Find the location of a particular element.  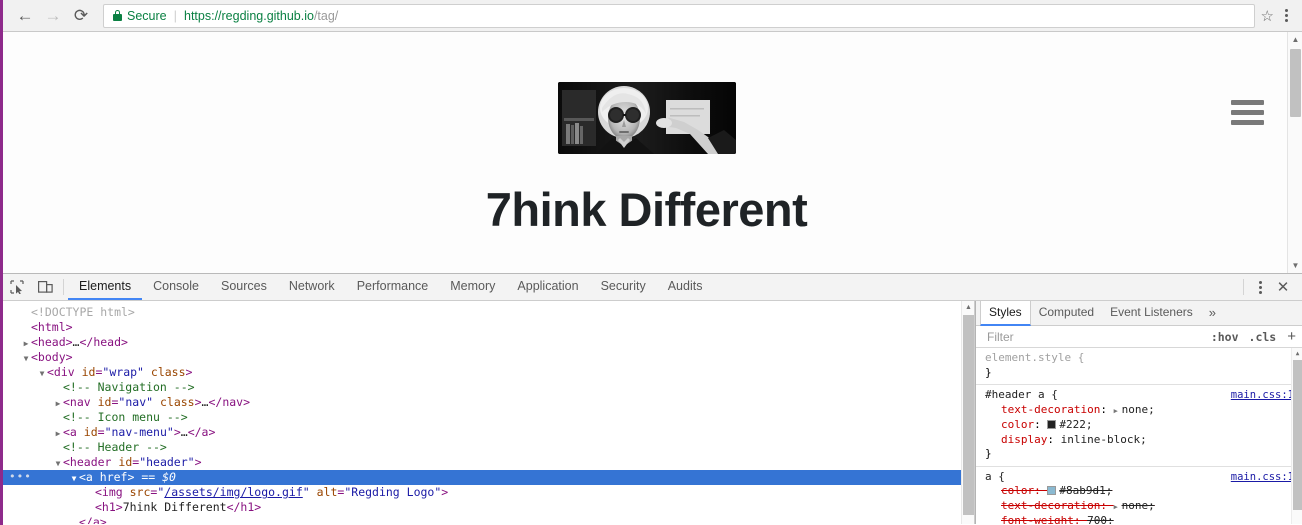

dom-tree-scrollbar: ▲ is located at coordinates (967, 412).